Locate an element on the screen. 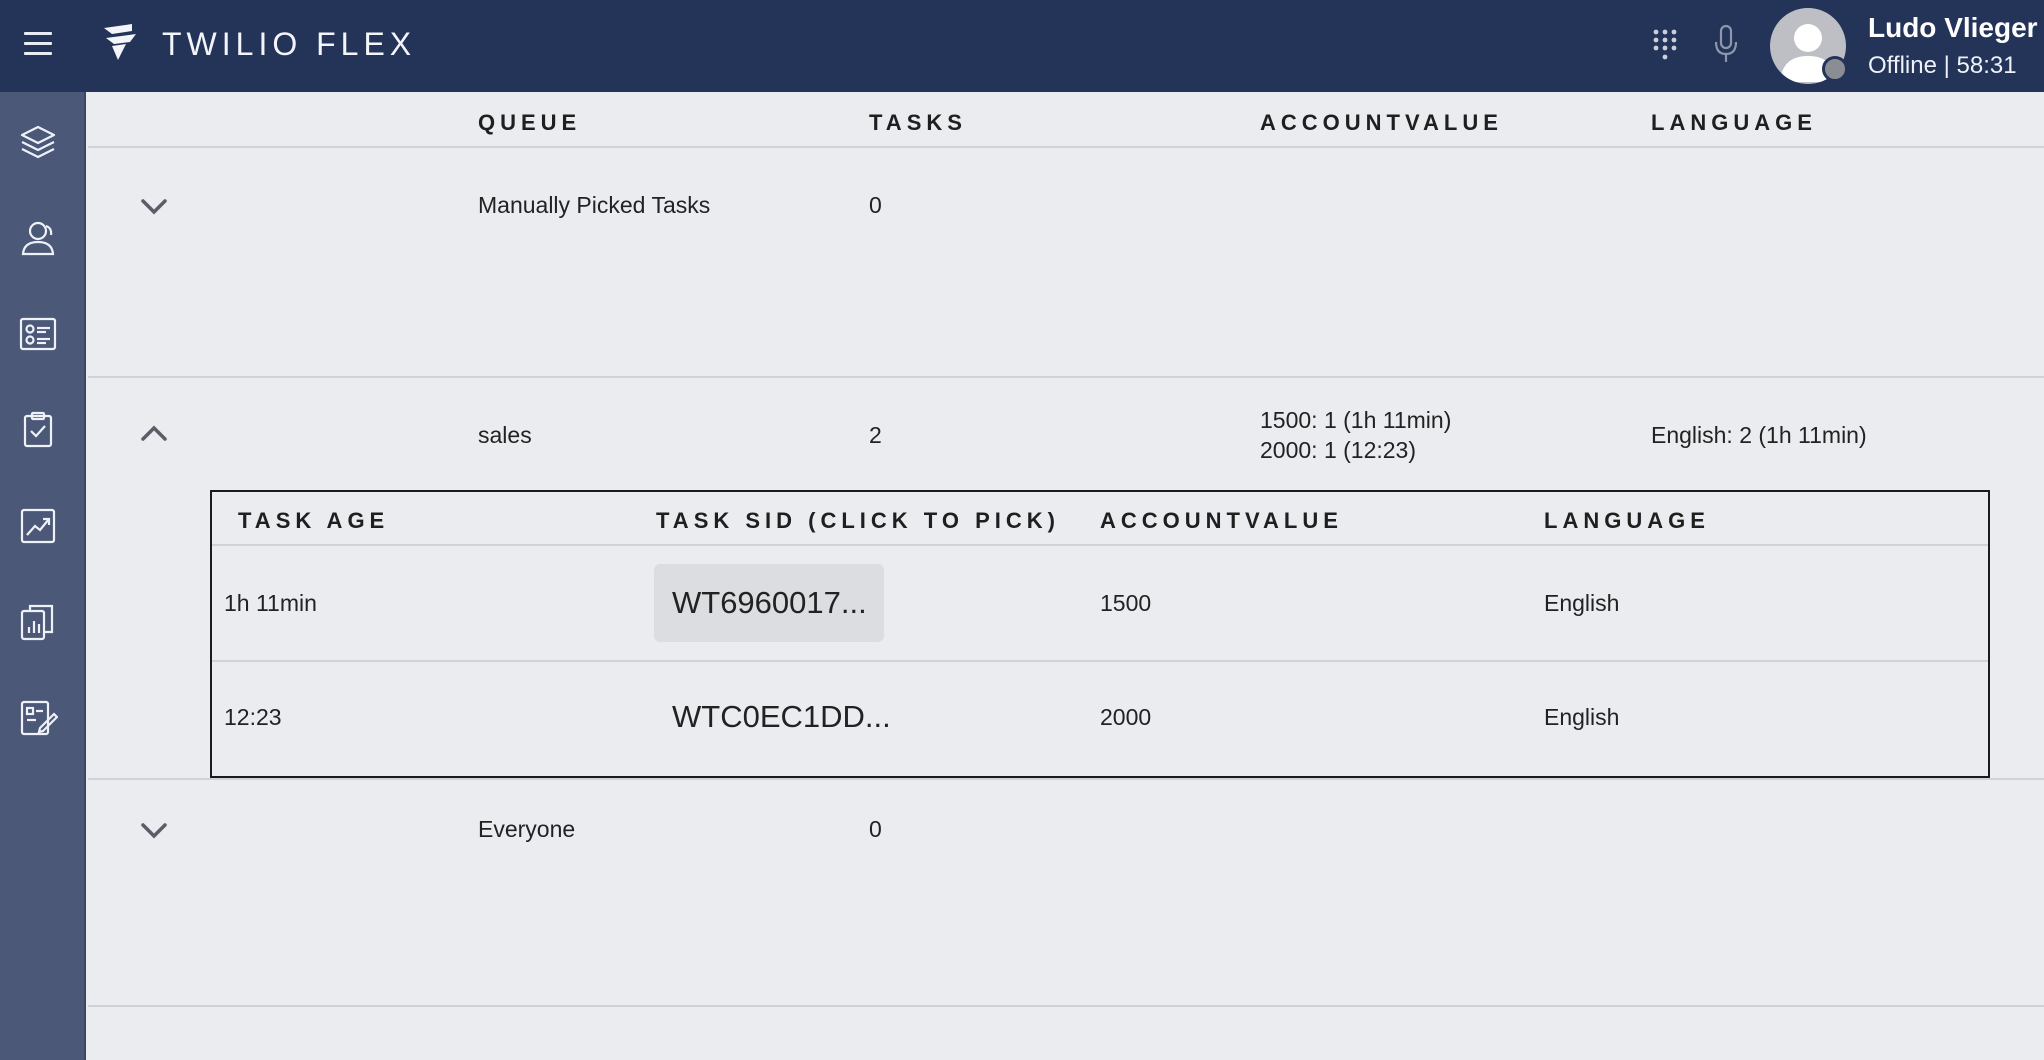 The image size is (2044, 1060). microphone-icon is located at coordinates (1726, 44).